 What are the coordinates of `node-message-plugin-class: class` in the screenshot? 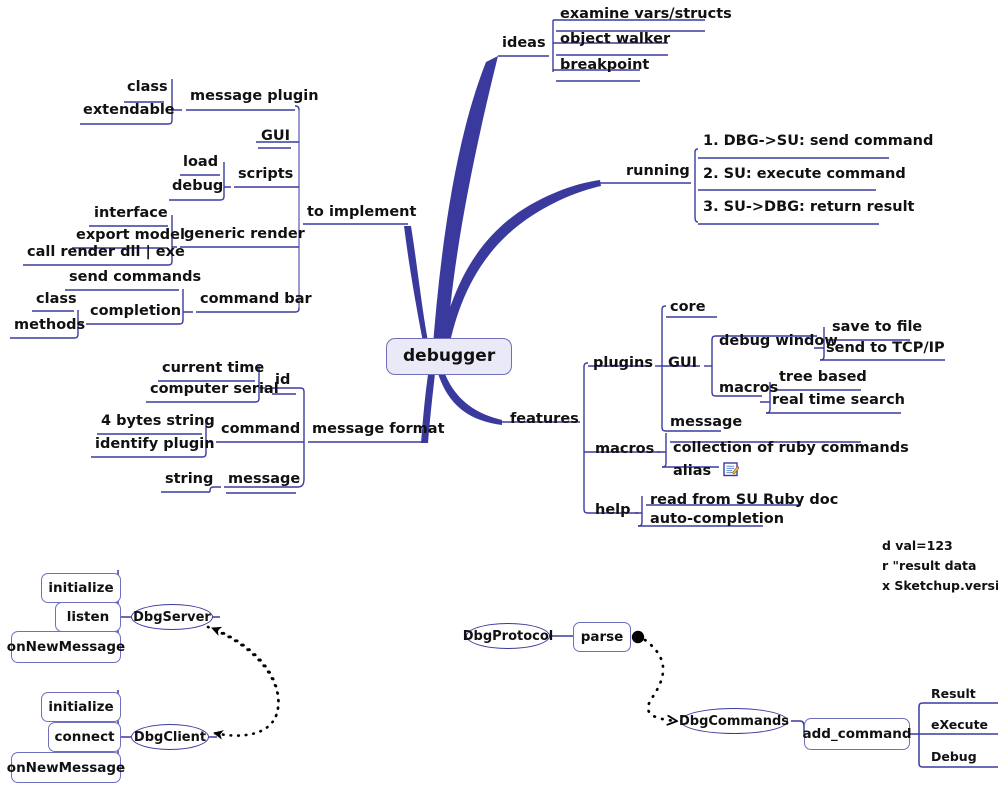 It's located at (147, 88).